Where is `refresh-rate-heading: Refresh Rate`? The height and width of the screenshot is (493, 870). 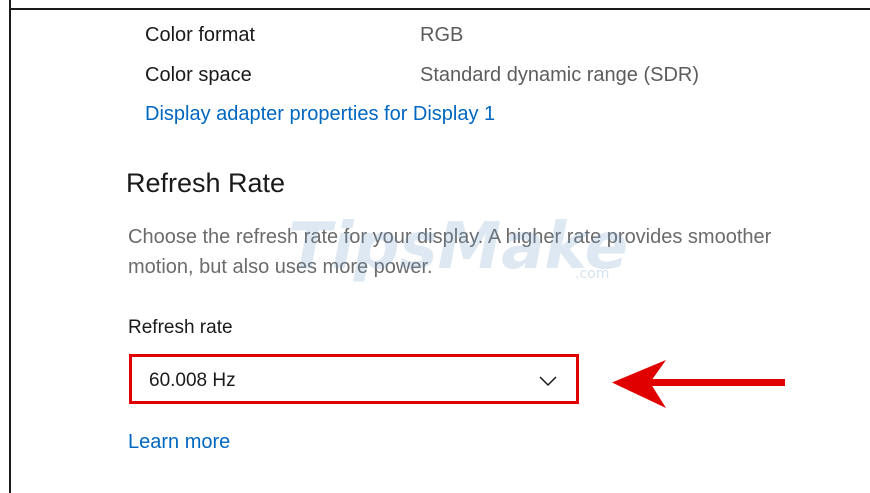 refresh-rate-heading: Refresh Rate is located at coordinates (206, 183).